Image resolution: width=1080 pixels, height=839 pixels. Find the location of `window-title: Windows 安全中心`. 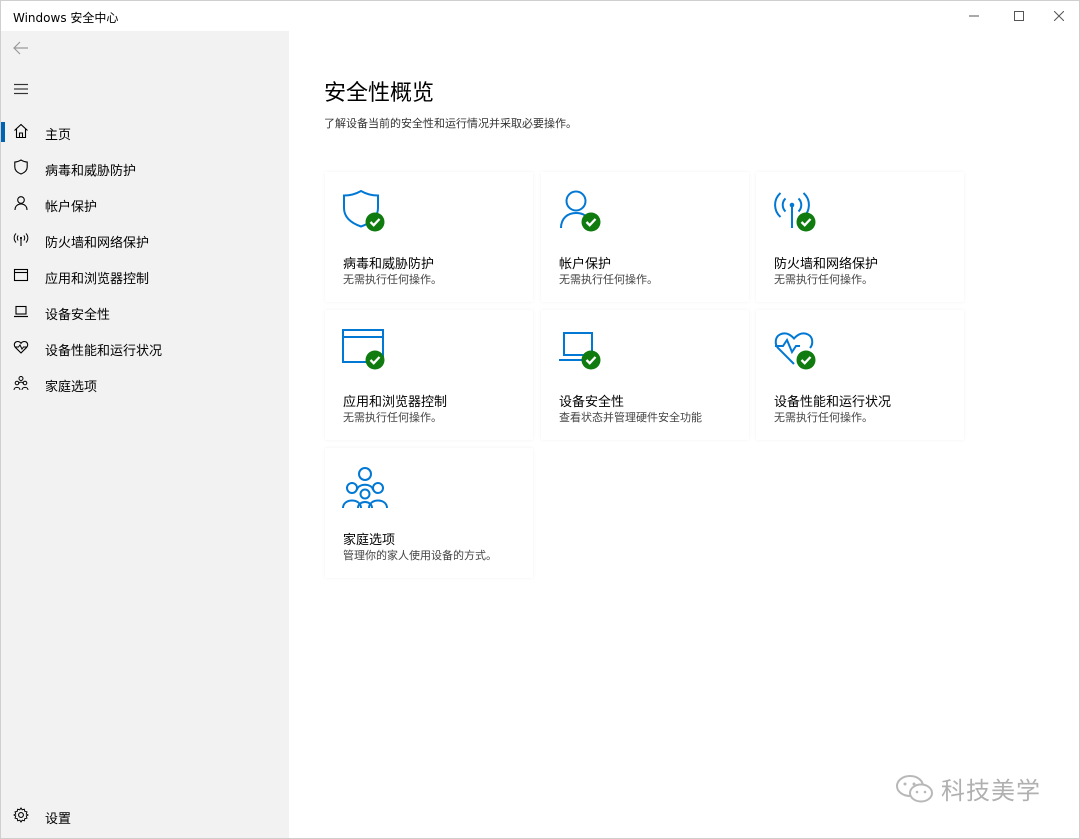

window-title: Windows 安全中心 is located at coordinates (66, 18).